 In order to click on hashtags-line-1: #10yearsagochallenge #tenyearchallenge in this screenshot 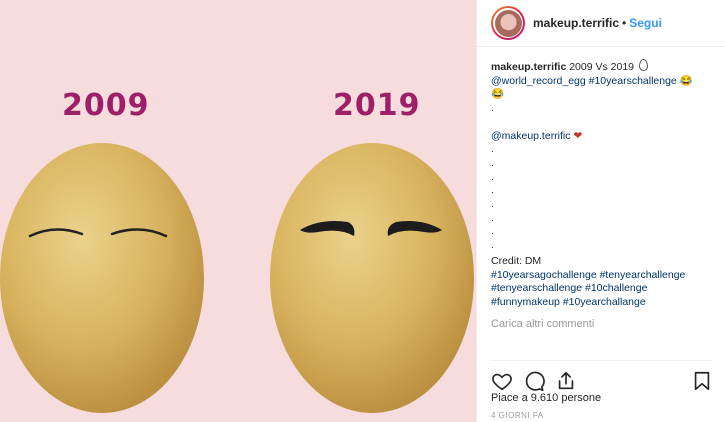, I will do `click(588, 275)`.